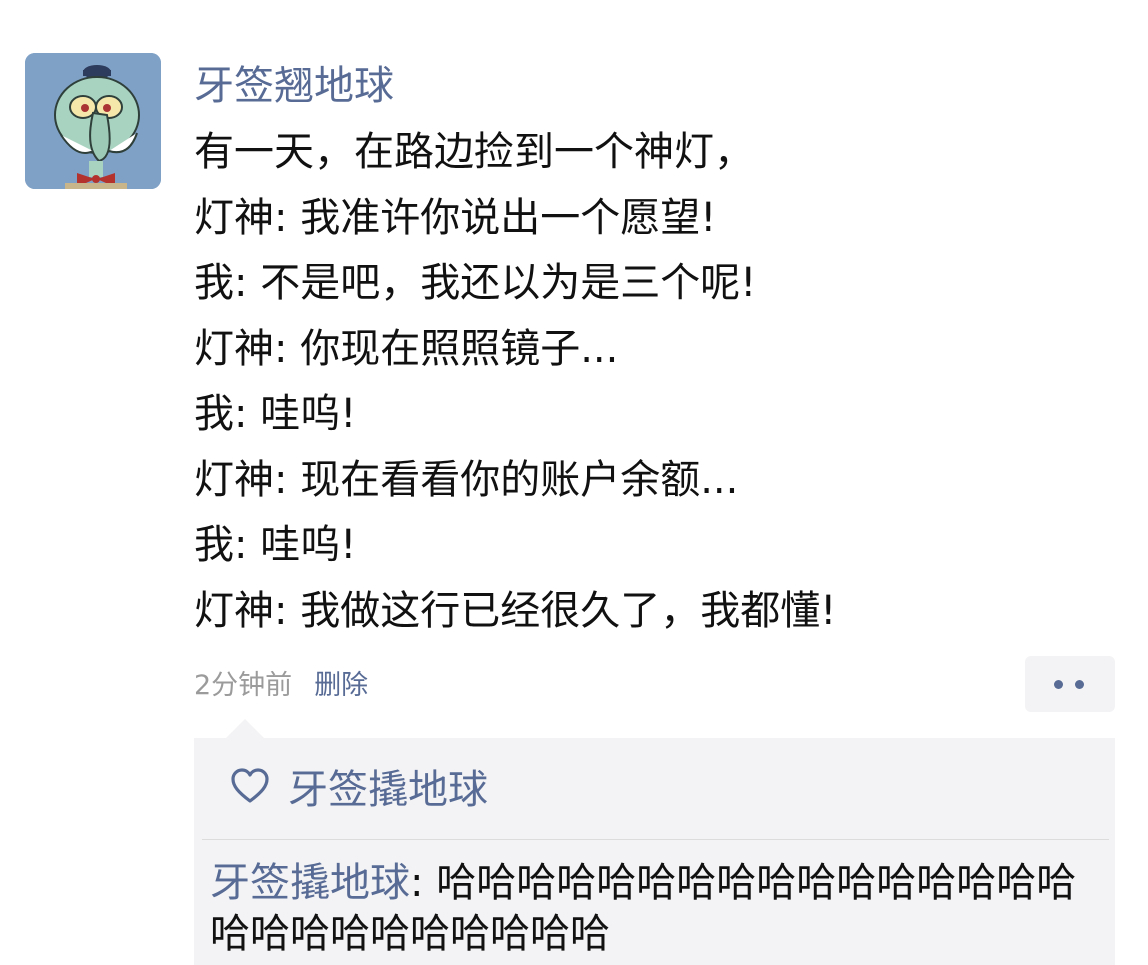 Image resolution: width=1148 pixels, height=965 pixels. I want to click on like-user: 牙签撬地球, so click(388, 790).